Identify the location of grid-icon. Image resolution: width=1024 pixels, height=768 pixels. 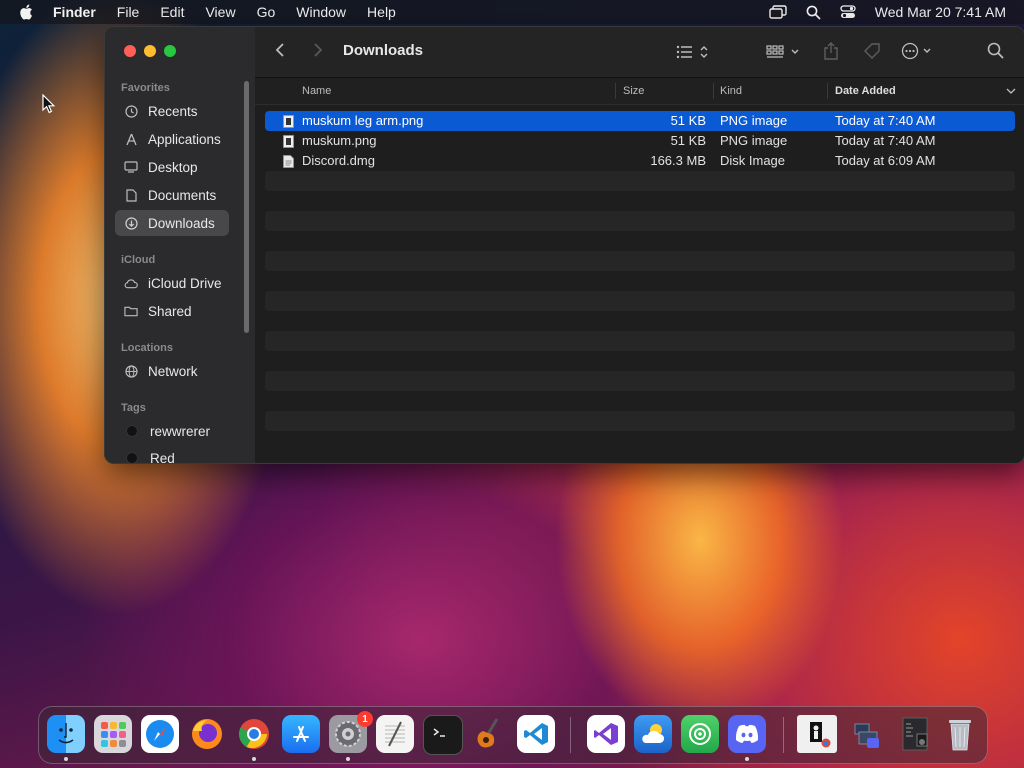
(782, 51).